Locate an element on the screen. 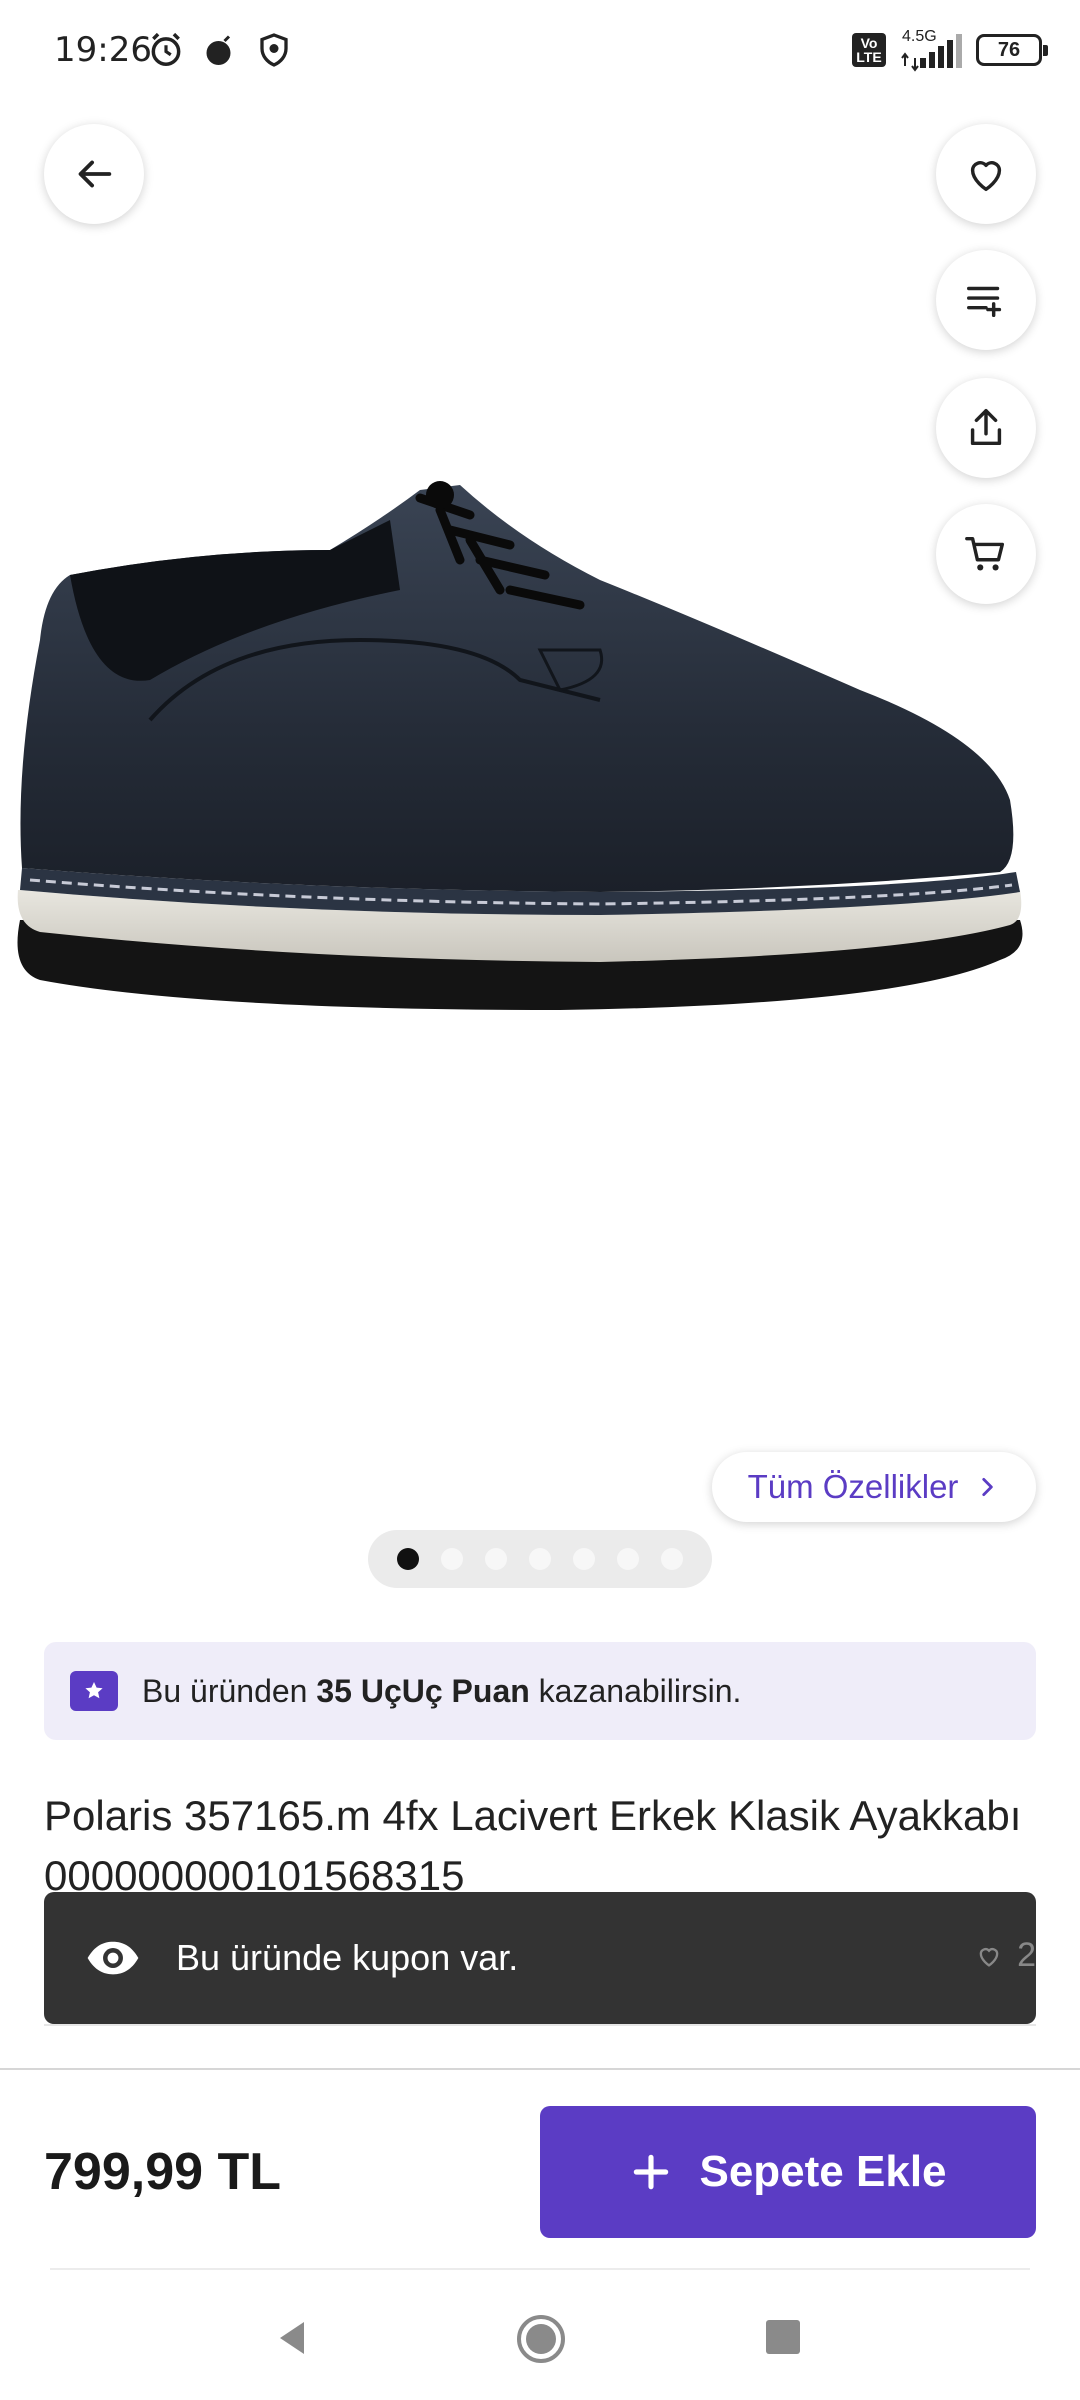 This screenshot has width=1080, height=2400. image-pagination is located at coordinates (540, 1559).